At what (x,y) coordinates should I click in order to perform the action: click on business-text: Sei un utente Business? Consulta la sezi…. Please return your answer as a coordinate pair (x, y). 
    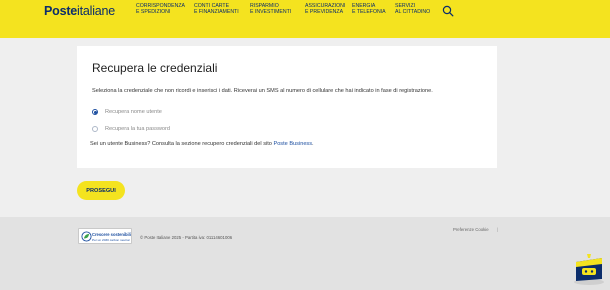
    Looking at the image, I should click on (182, 144).